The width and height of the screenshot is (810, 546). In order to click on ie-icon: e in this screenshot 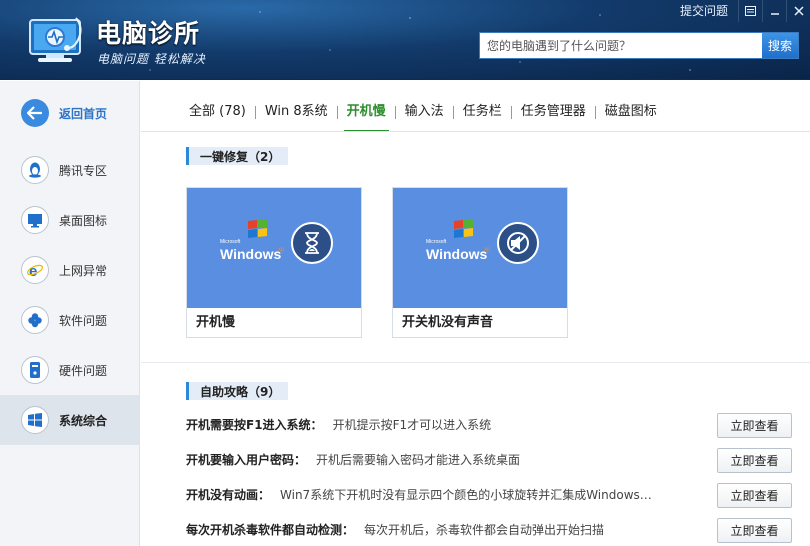, I will do `click(35, 270)`.